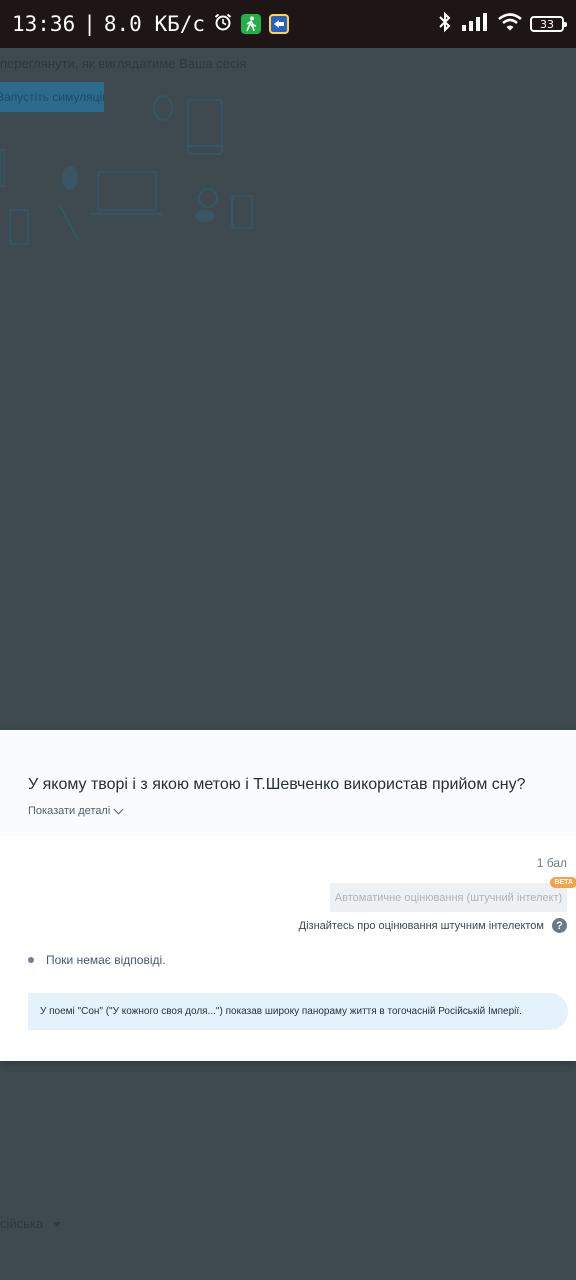  What do you see at coordinates (551, 863) in the screenshot?
I see `points-label: 1 бал` at bounding box center [551, 863].